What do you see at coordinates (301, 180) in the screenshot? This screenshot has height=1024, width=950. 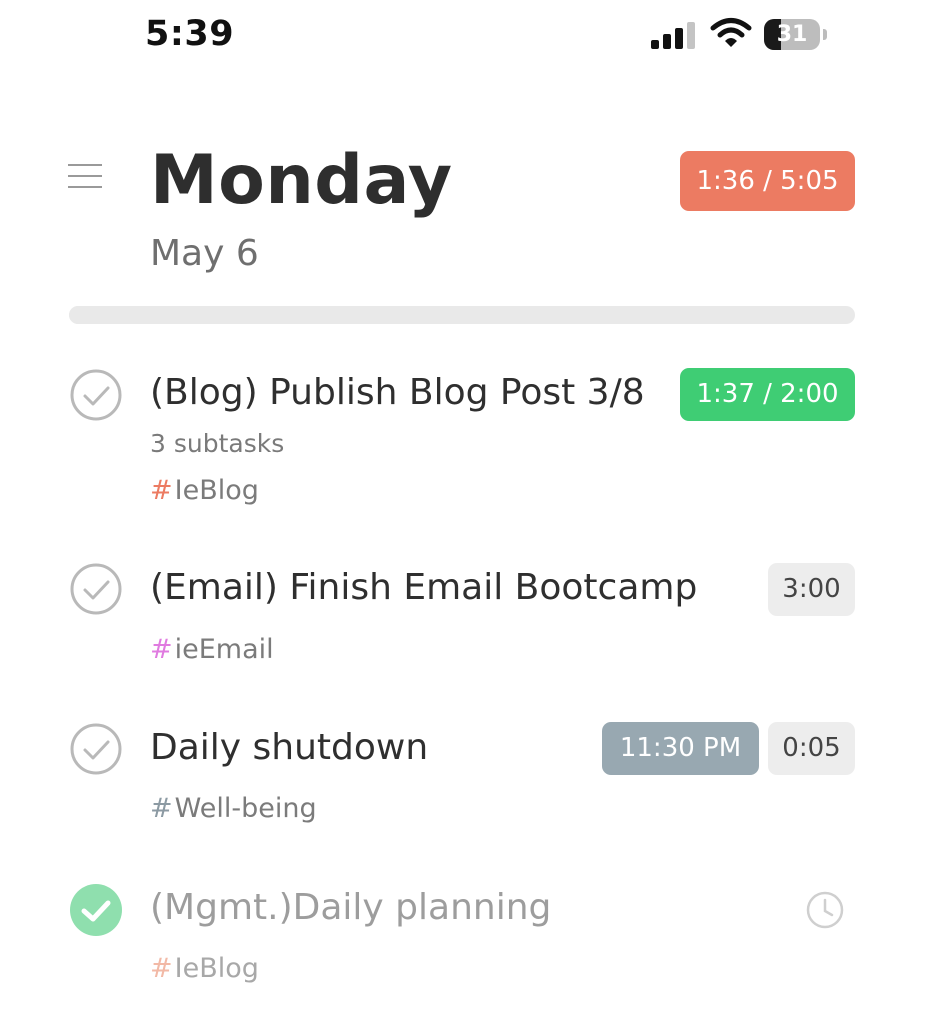 I see `page-title: Monday` at bounding box center [301, 180].